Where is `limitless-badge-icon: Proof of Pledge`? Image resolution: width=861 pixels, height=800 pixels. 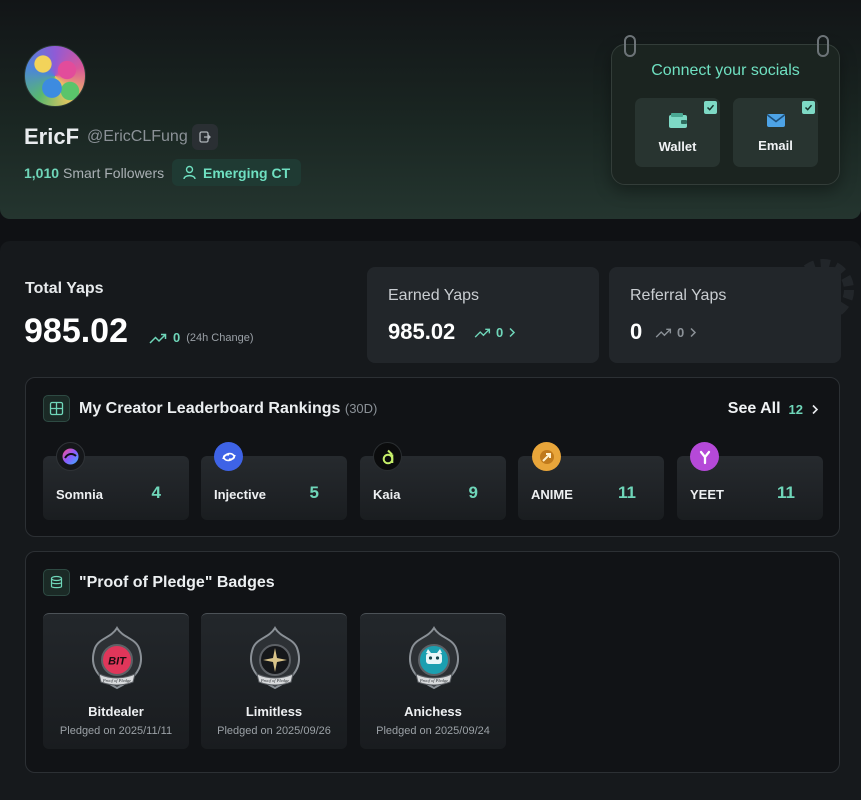 limitless-badge-icon: Proof of Pledge is located at coordinates (275, 658).